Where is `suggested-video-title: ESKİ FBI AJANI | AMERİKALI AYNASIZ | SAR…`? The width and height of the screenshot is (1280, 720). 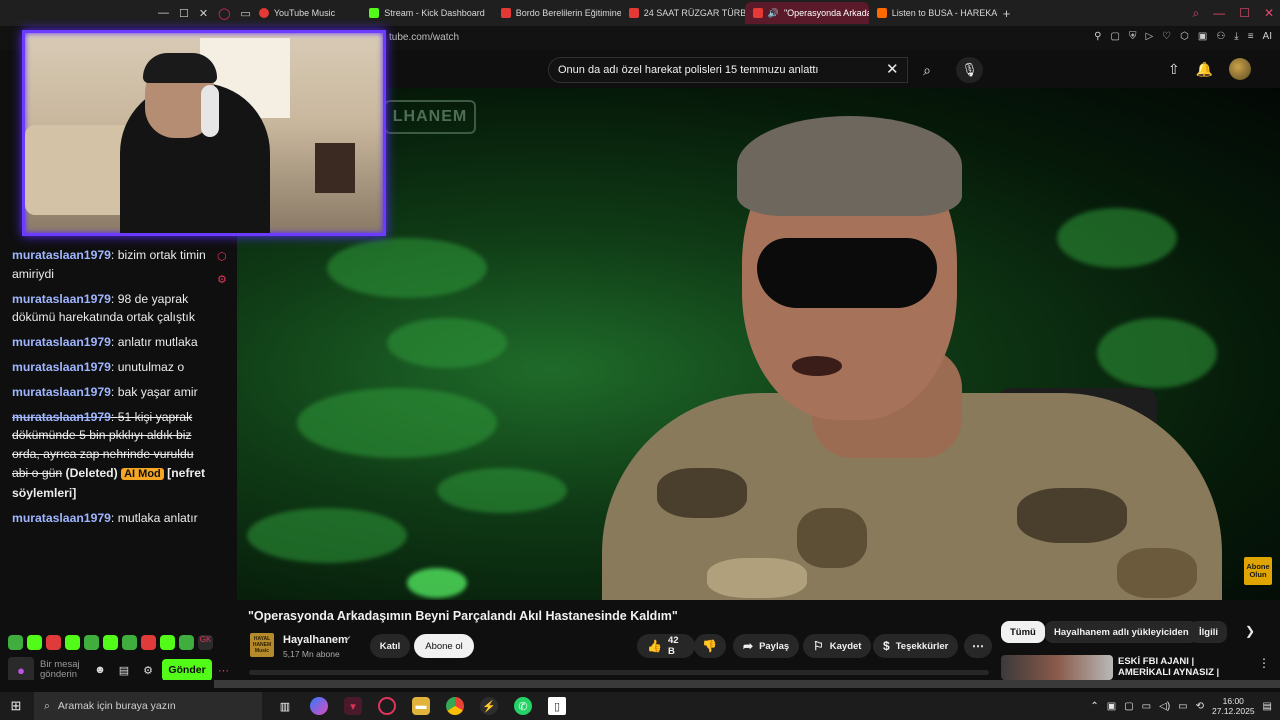 suggested-video-title: ESKİ FBI AJANI | AMERİKALI AYNASIZ | SAR… is located at coordinates (1183, 667).